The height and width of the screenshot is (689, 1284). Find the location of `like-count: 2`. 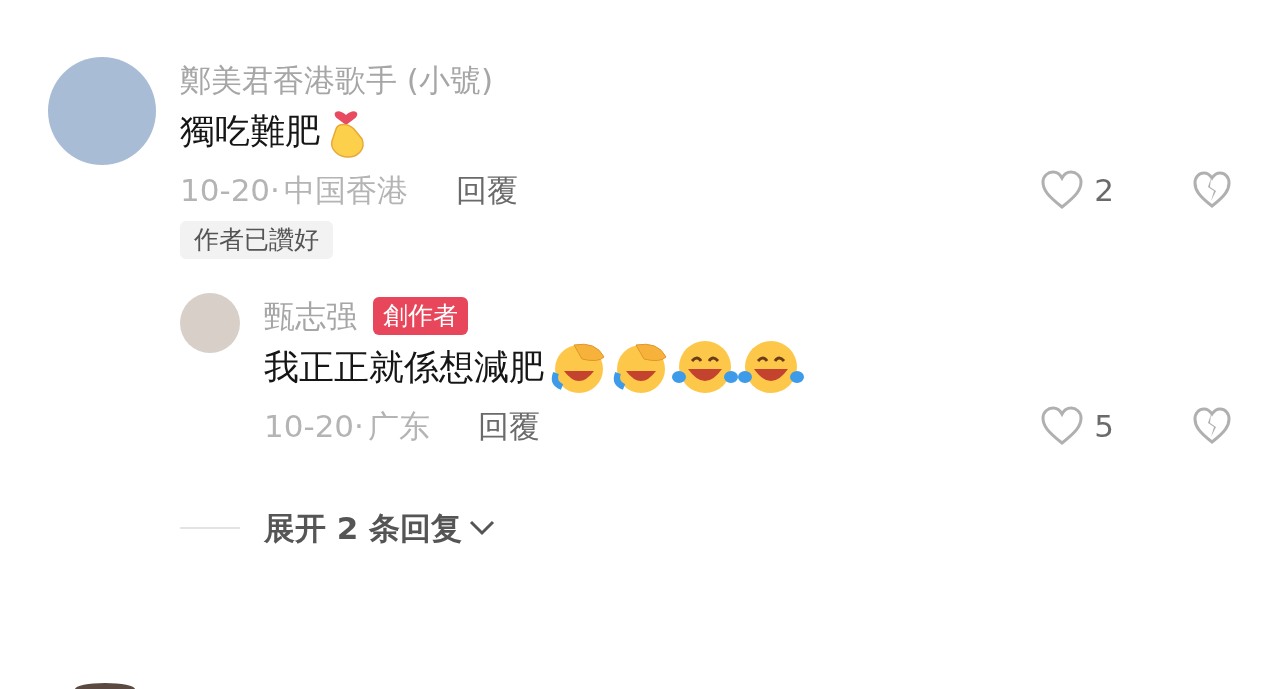

like-count: 2 is located at coordinates (1104, 190).